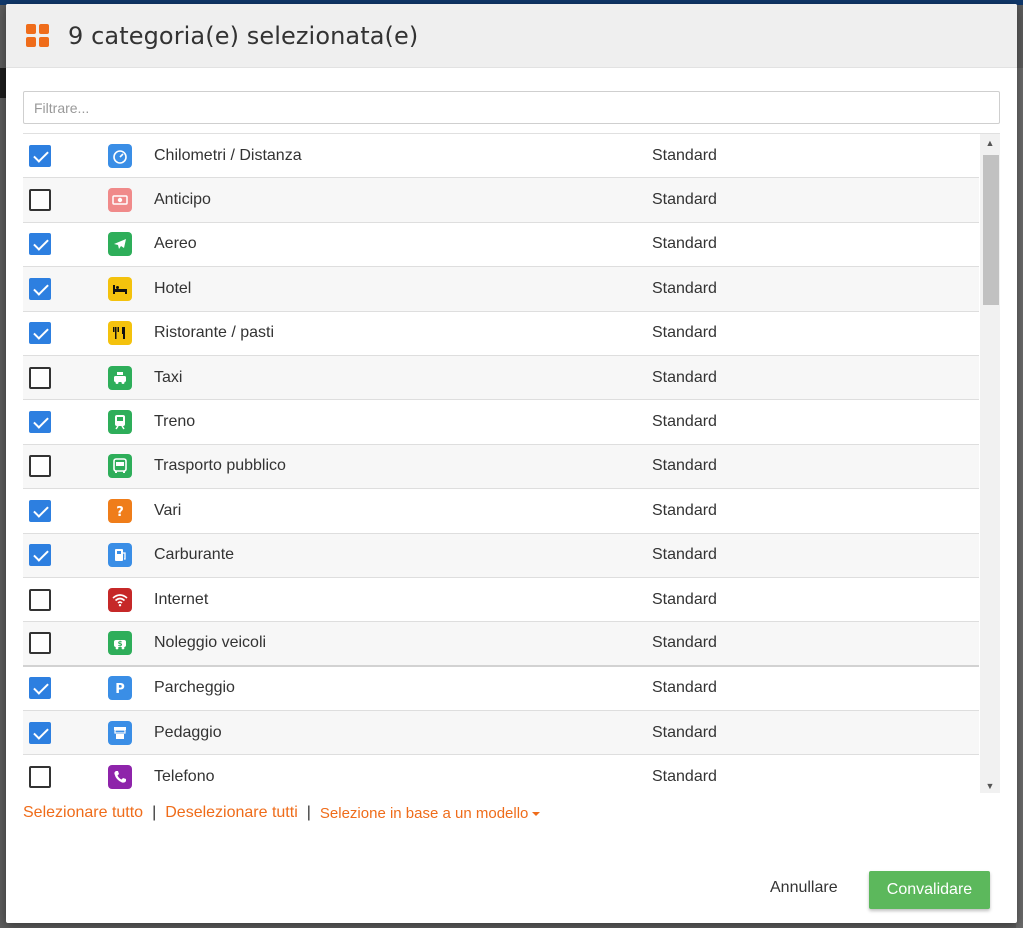  Describe the element at coordinates (38, 35) in the screenshot. I see `grid-icon` at that location.